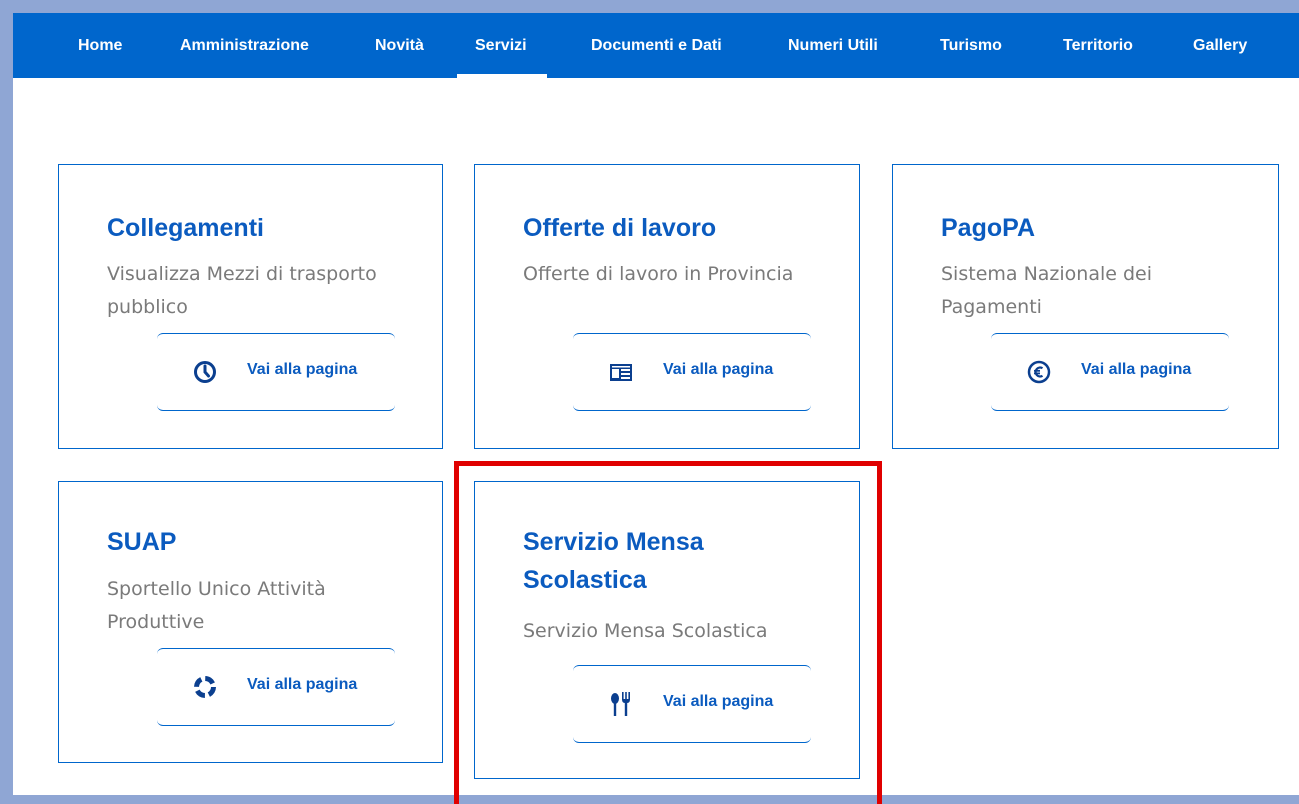 The width and height of the screenshot is (1299, 804). Describe the element at coordinates (658, 274) in the screenshot. I see `card-description: Offerte di lavoro in Provincia` at that location.